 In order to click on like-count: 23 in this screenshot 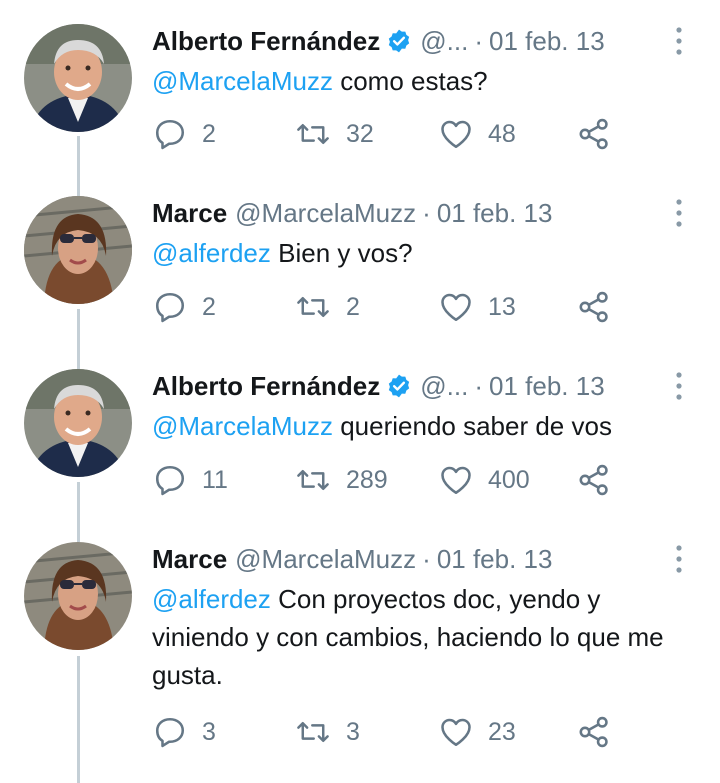, I will do `click(502, 731)`.